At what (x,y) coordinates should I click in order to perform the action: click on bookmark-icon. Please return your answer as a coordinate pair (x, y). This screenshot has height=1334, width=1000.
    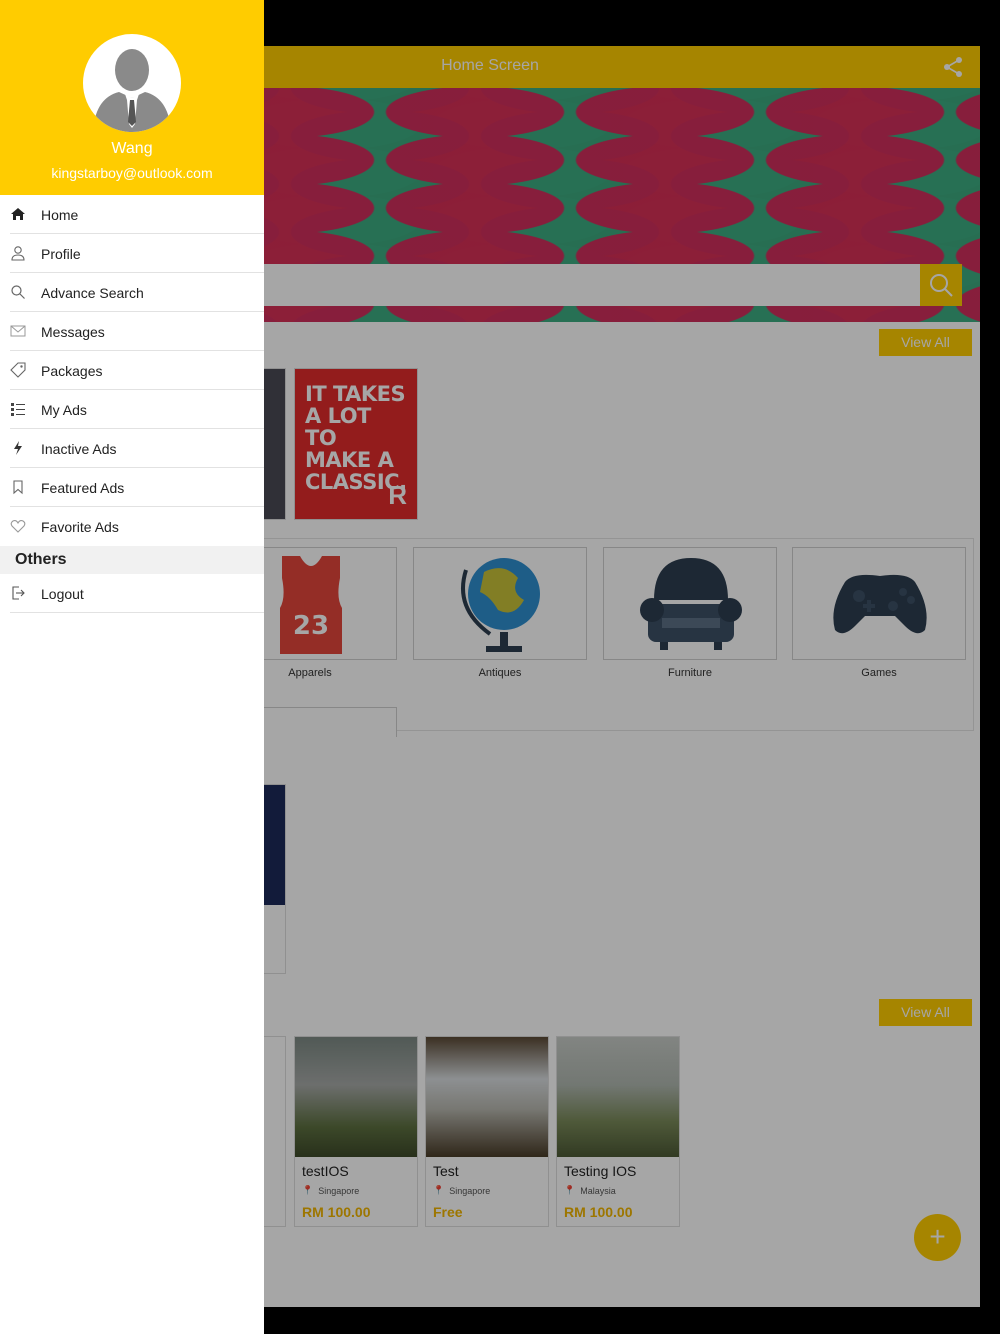
    Looking at the image, I should click on (18, 487).